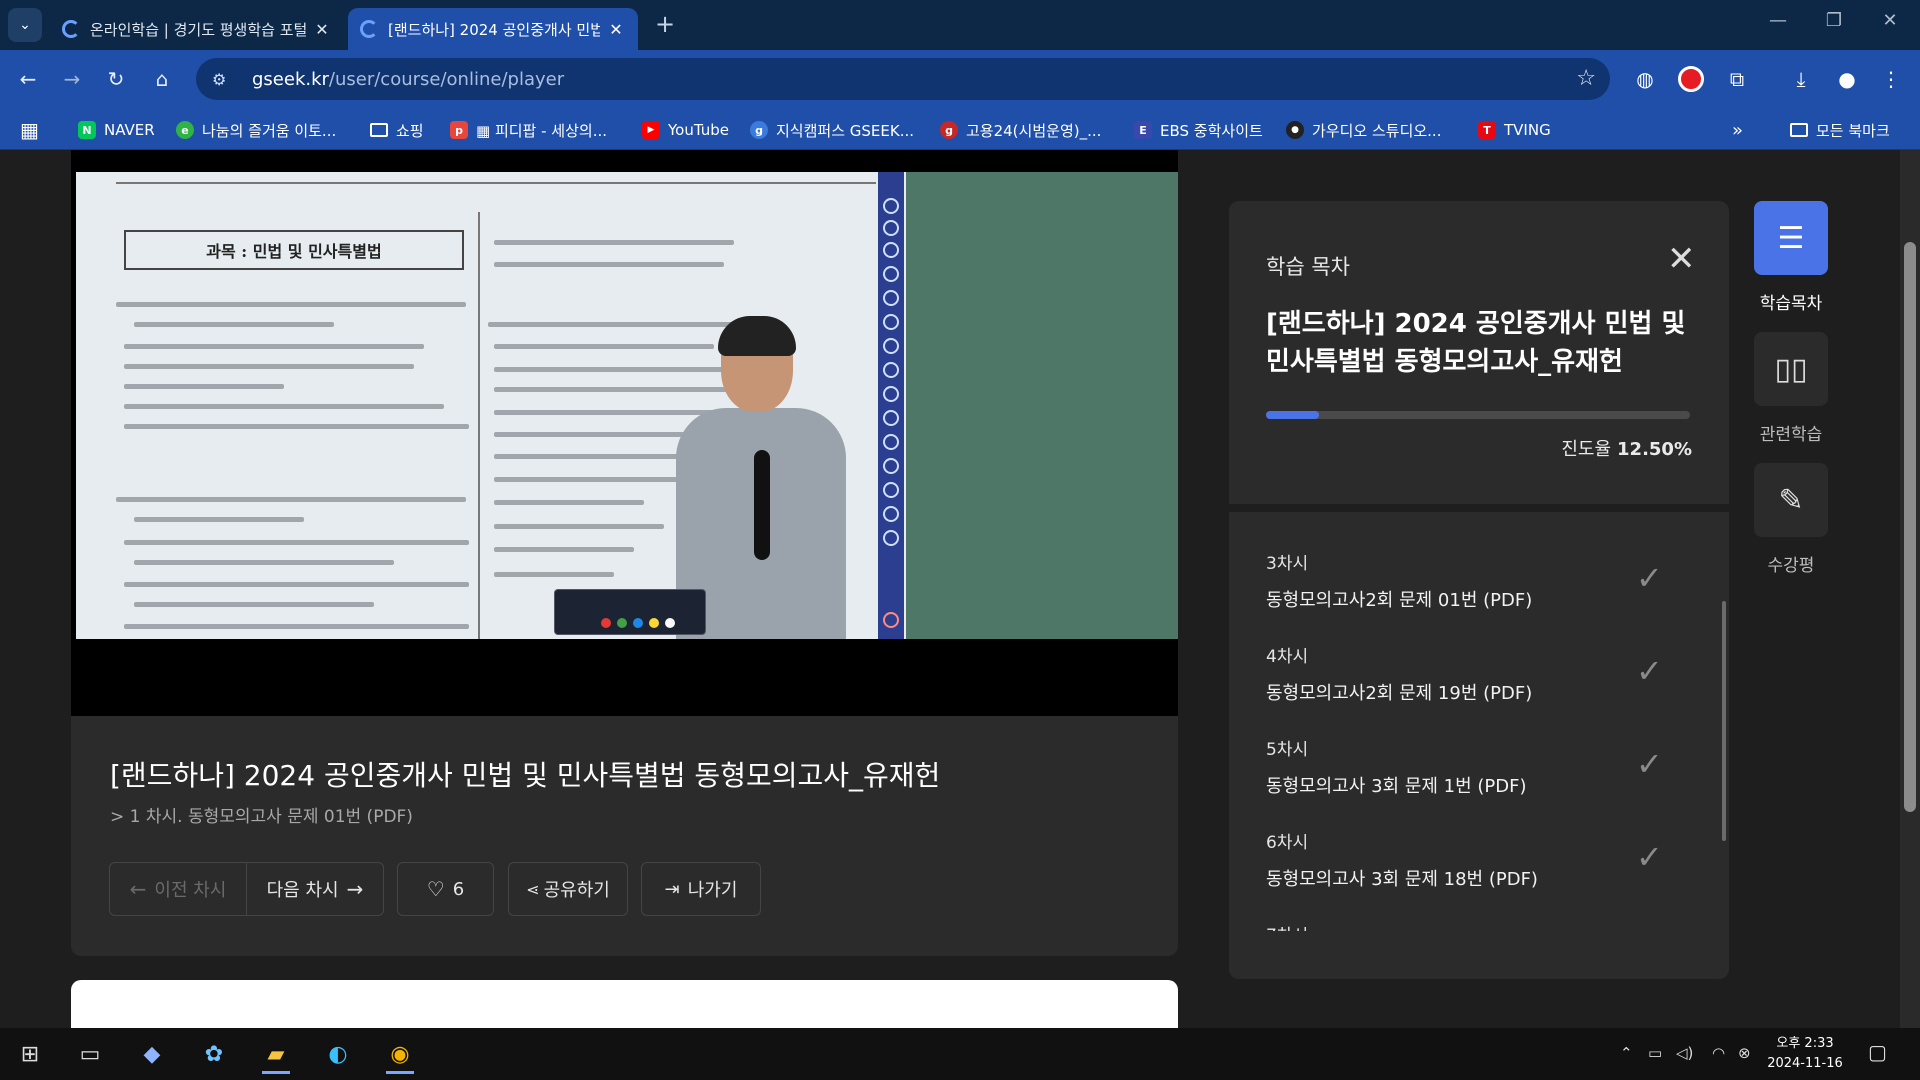 Image resolution: width=1920 pixels, height=1080 pixels. I want to click on window-close-icon: ✕, so click(1890, 20).